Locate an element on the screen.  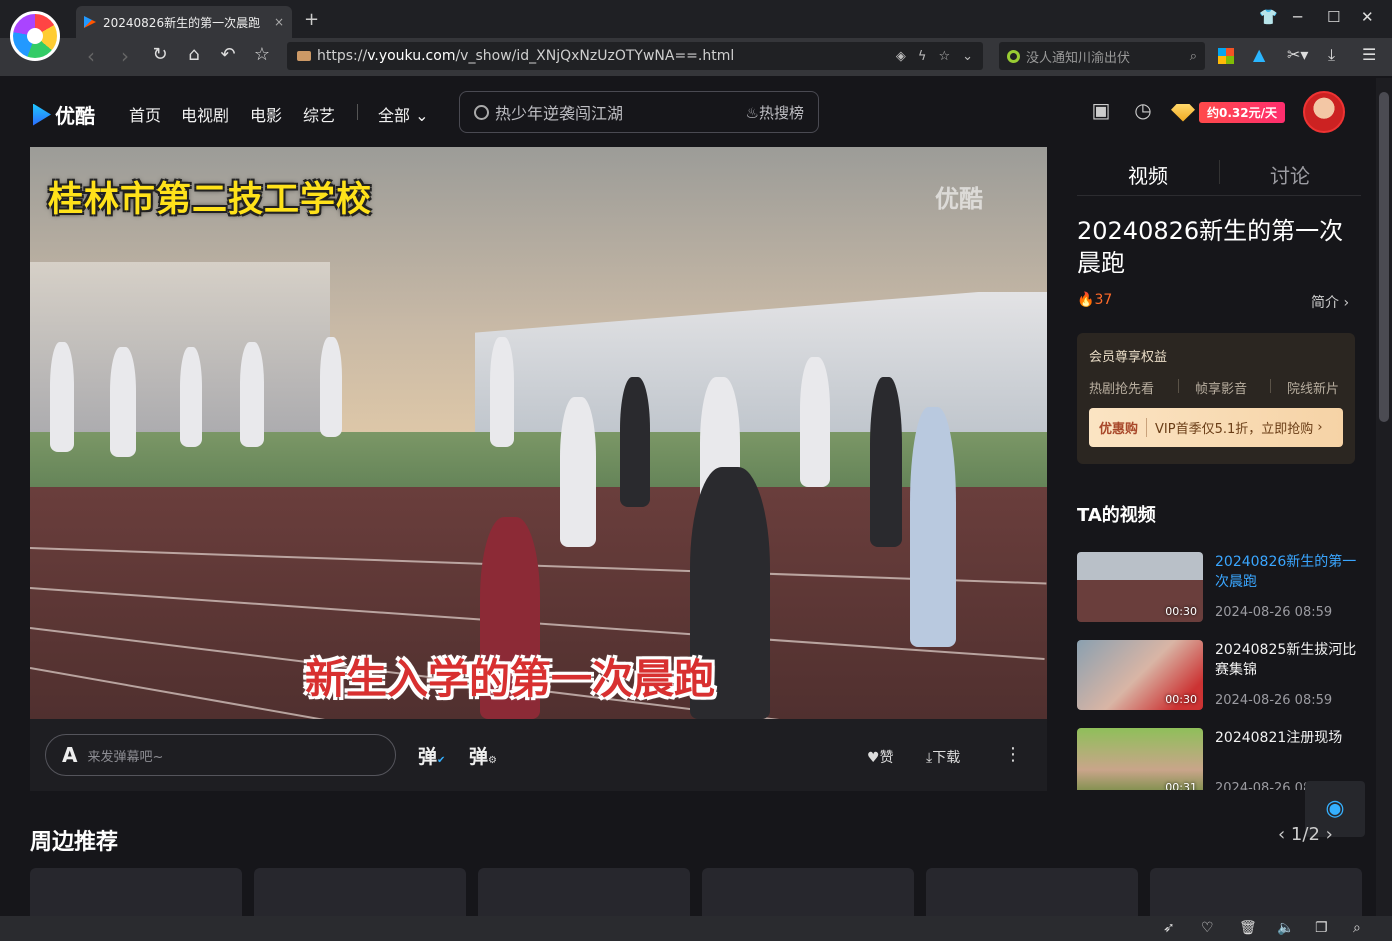
heat-value: 37 is located at coordinates (1103, 300).